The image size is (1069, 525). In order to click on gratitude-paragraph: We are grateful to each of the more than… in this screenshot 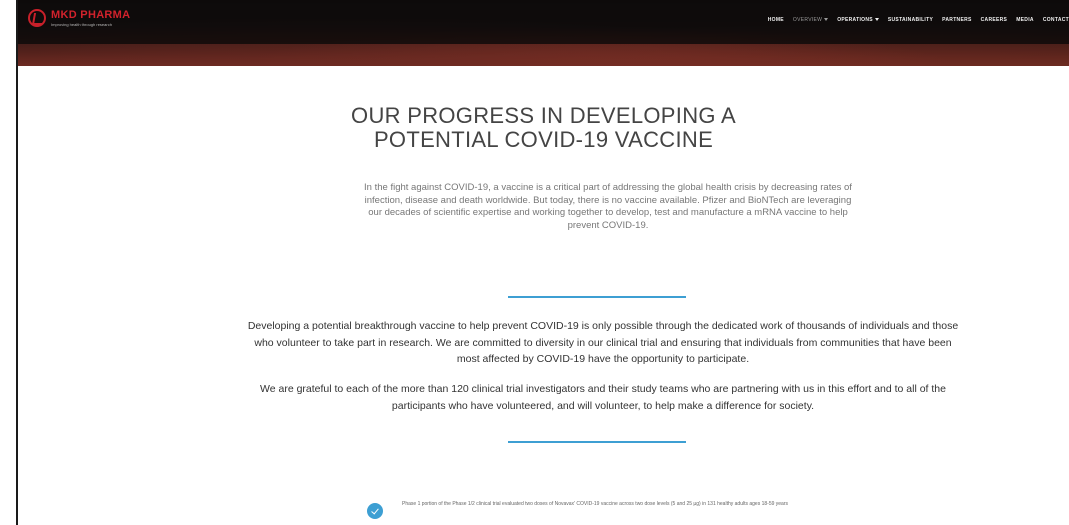, I will do `click(603, 397)`.